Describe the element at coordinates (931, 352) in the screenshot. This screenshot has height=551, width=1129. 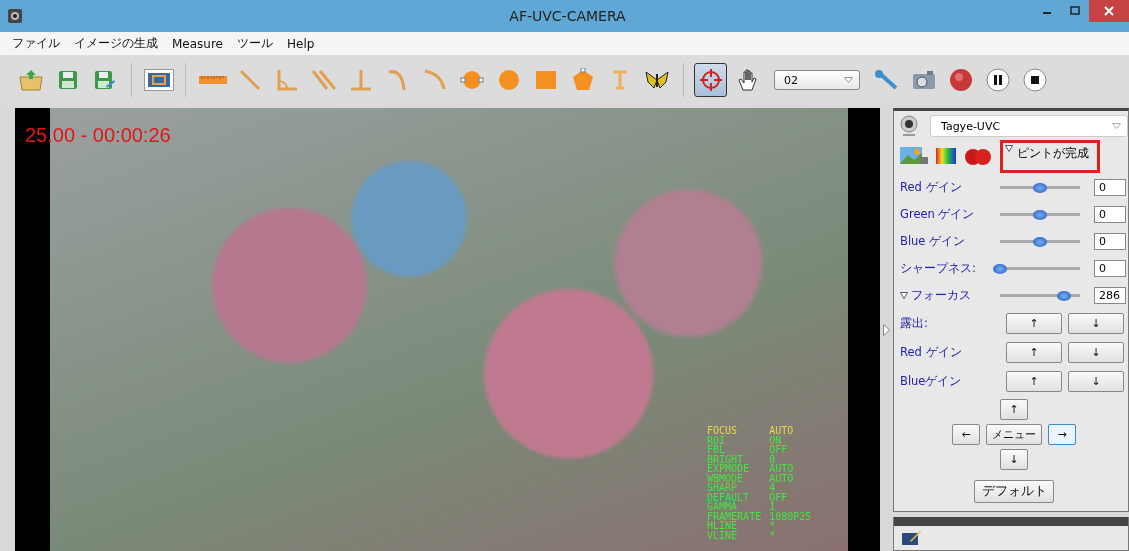
I see `stepper-label: Red ゲイン` at that location.